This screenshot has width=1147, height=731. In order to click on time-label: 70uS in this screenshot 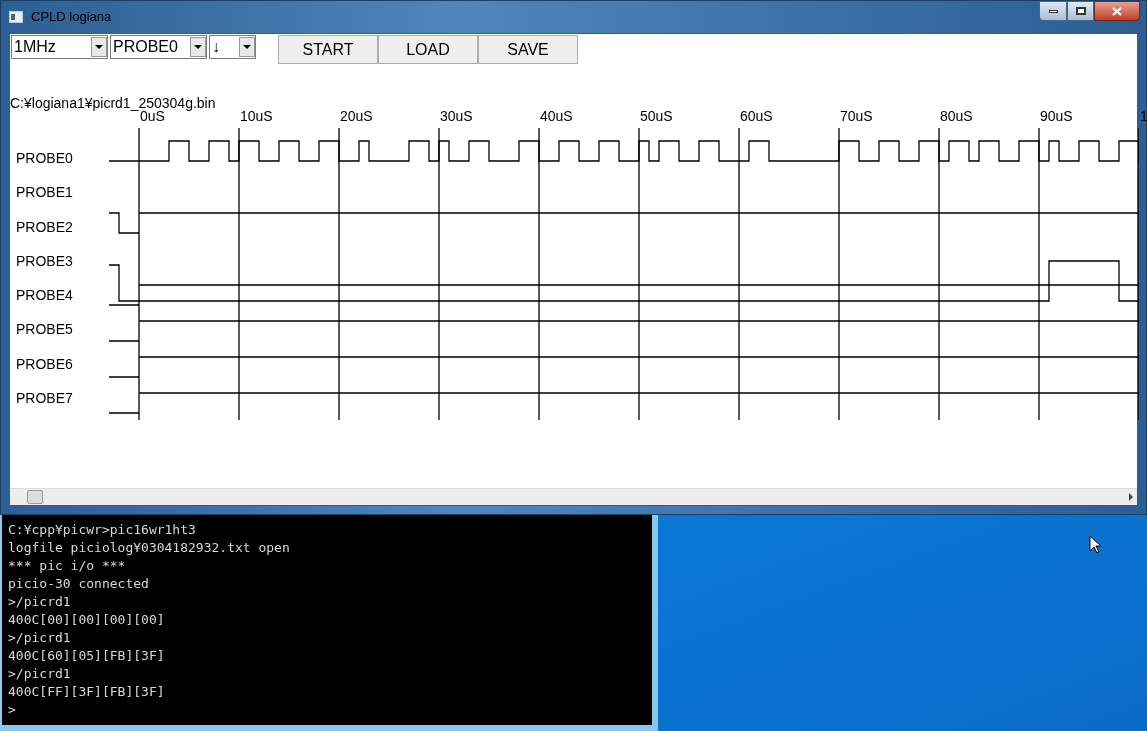, I will do `click(856, 116)`.